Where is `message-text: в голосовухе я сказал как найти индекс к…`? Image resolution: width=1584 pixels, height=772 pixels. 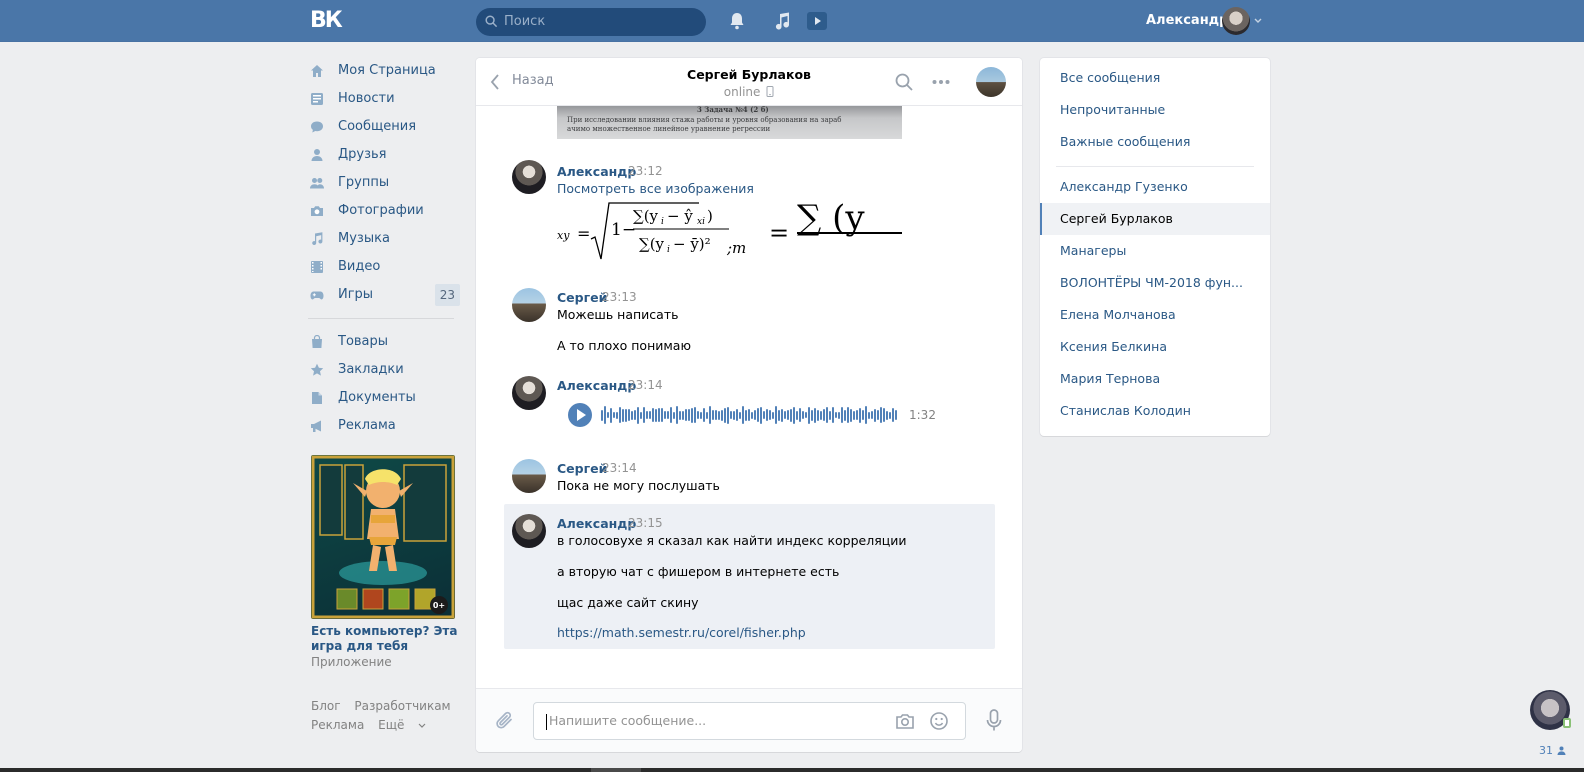 message-text: в голосовухе я сказал как найти индекс к… is located at coordinates (732, 540).